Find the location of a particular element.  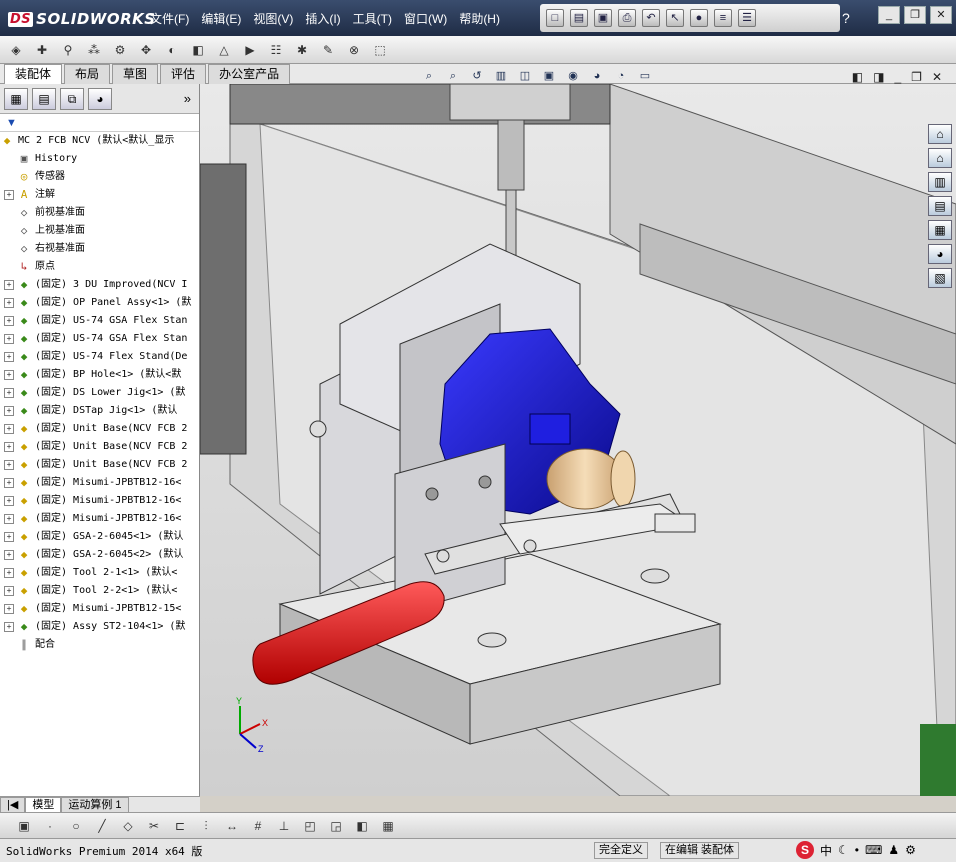

smart-fasteners-icon: ⚙ is located at coordinates (120, 50).